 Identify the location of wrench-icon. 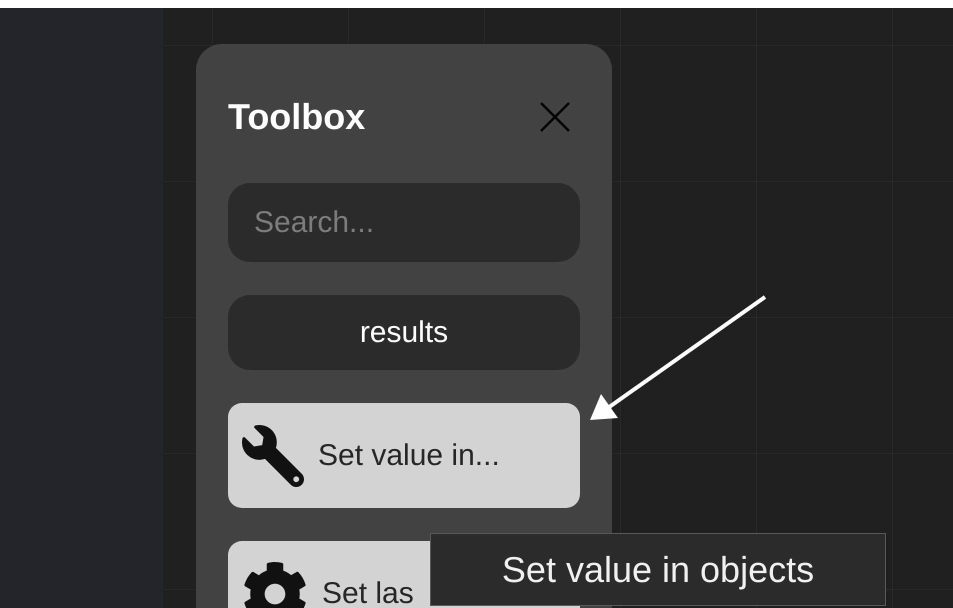
(273, 455).